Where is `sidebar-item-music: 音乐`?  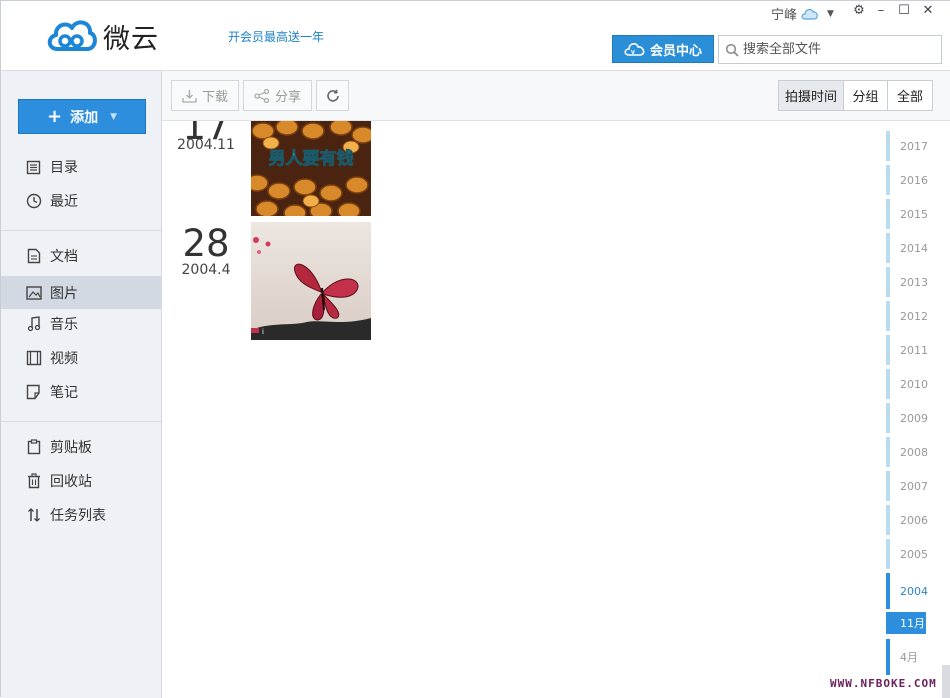
sidebar-item-music: 音乐 is located at coordinates (81, 324).